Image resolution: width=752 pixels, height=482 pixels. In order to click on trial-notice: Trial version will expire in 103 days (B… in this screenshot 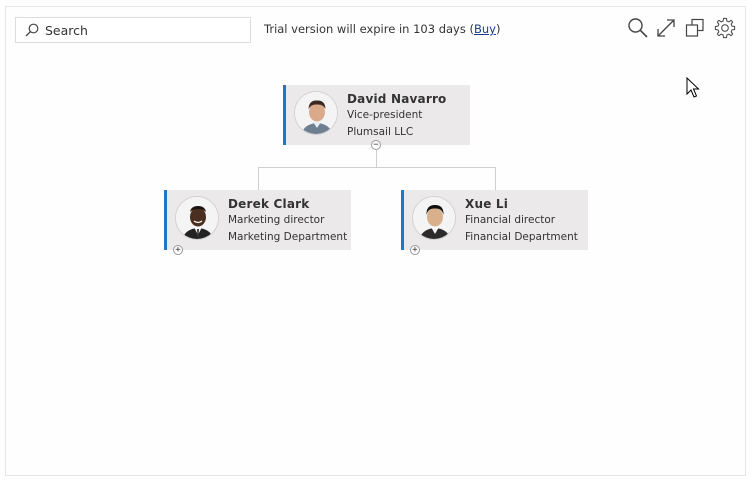, I will do `click(382, 29)`.